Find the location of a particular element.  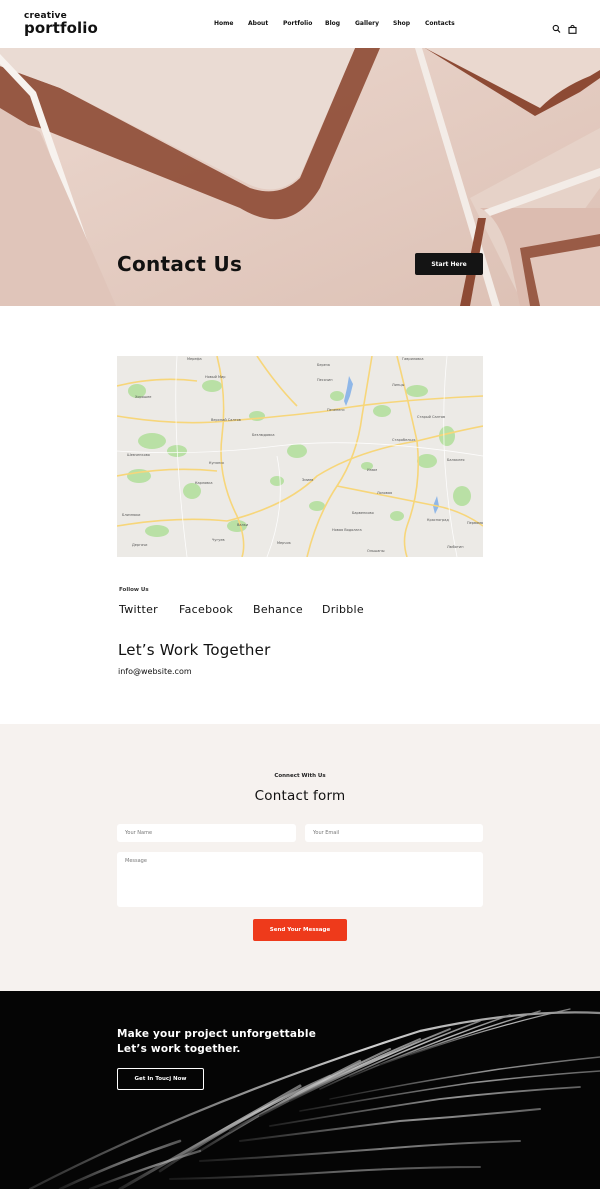

social-link-facebook: Facebook is located at coordinates (206, 609).